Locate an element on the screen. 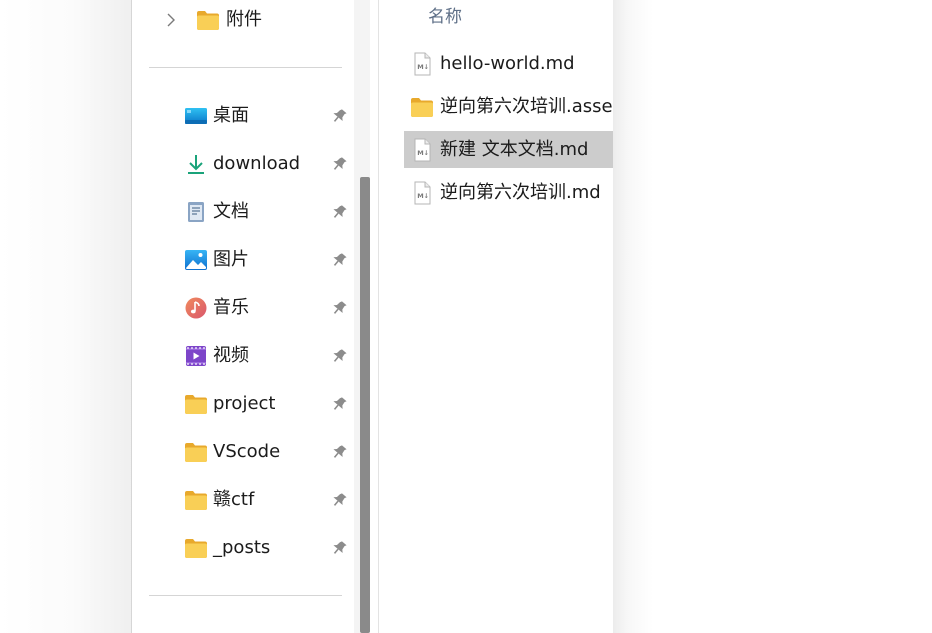 The width and height of the screenshot is (932, 633). nav-item-download: download is located at coordinates (243, 164).